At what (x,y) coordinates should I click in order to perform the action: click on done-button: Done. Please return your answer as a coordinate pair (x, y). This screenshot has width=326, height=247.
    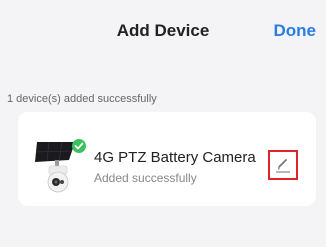
    Looking at the image, I should click on (295, 31).